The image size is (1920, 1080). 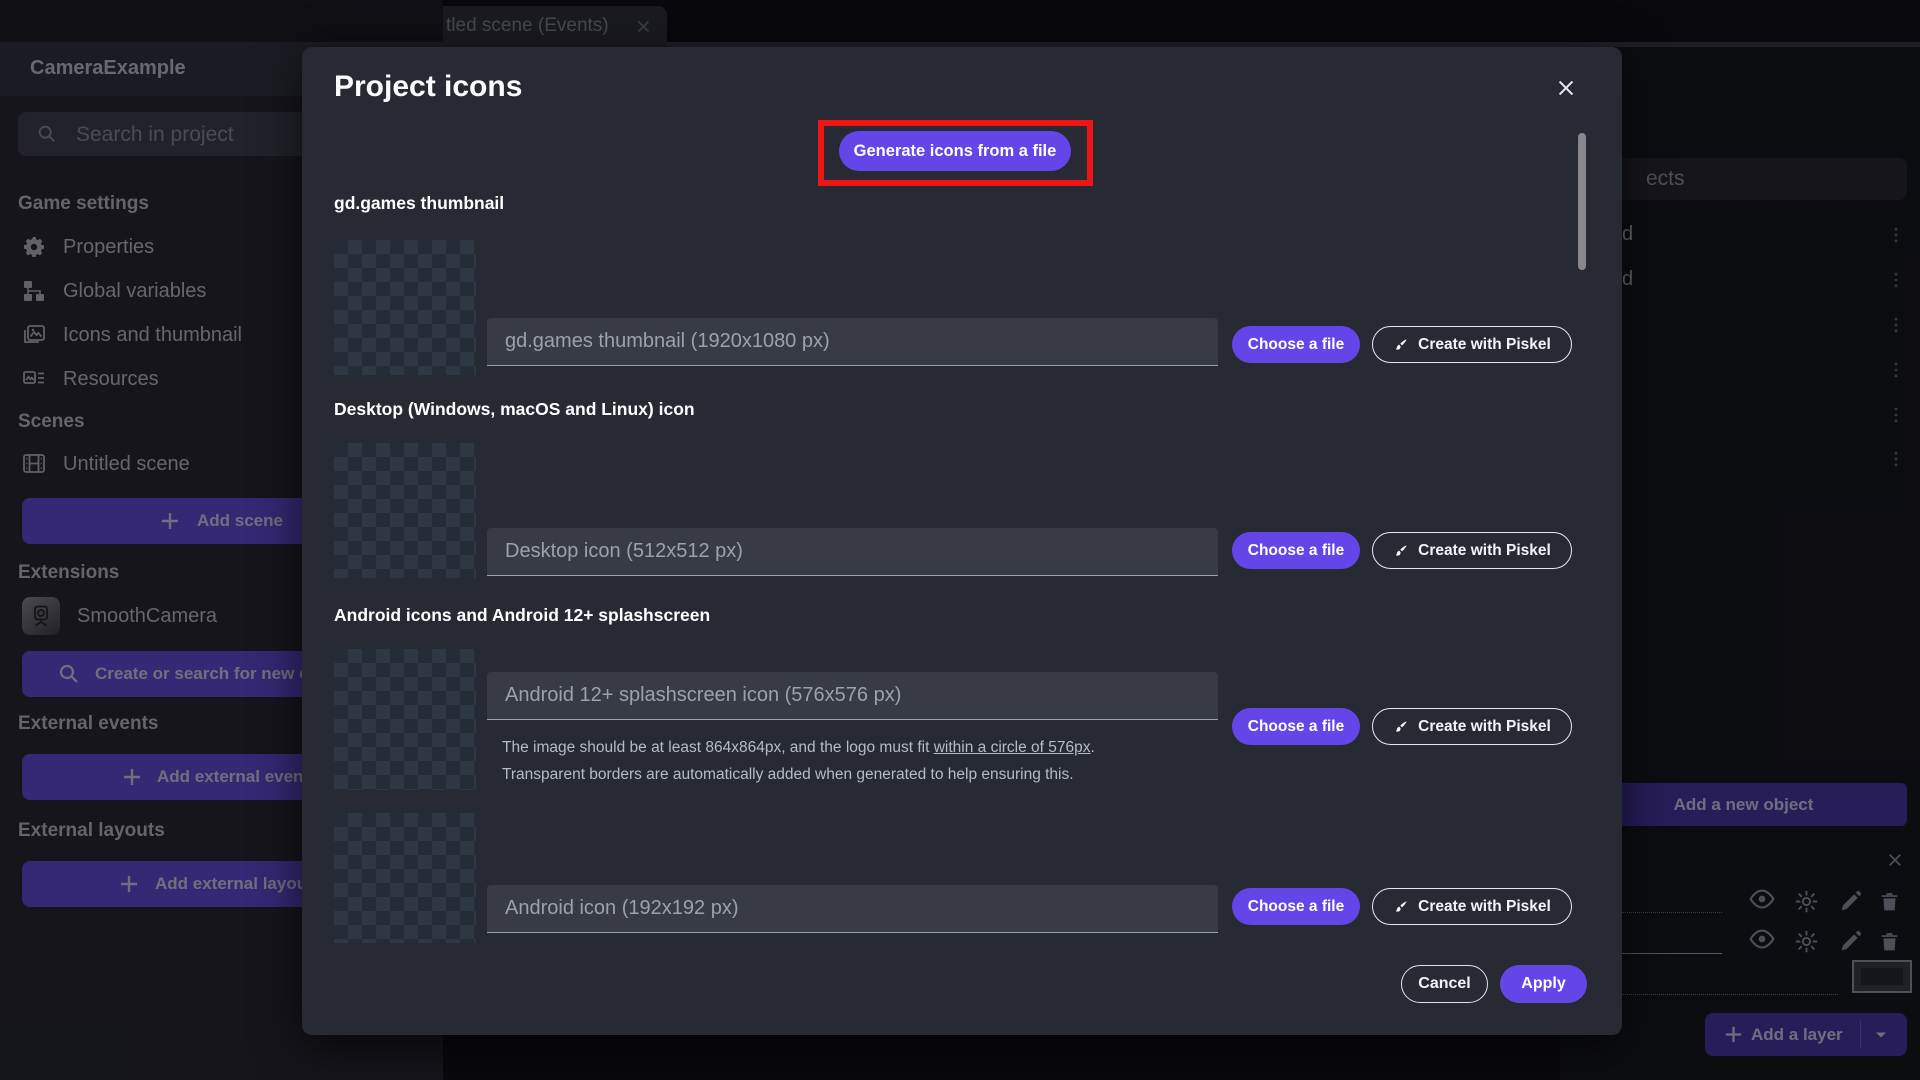 What do you see at coordinates (405, 719) in the screenshot?
I see `thumbnail-preview-splashscreen` at bounding box center [405, 719].